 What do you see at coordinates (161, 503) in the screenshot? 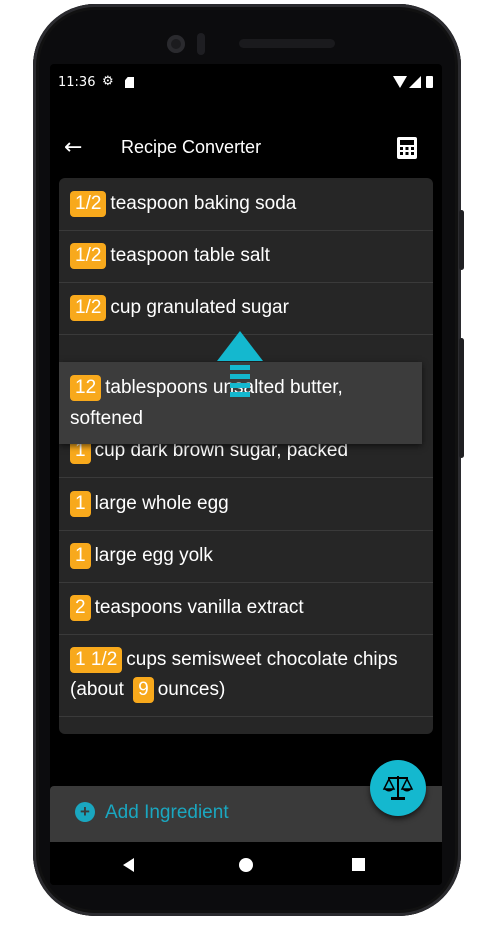
I see `ingredient-text: large whole egg` at bounding box center [161, 503].